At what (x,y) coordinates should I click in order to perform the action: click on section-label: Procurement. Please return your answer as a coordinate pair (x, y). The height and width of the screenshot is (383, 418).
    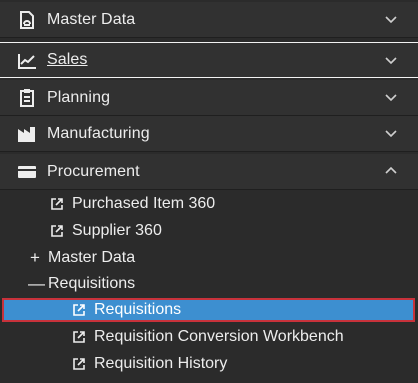
    Looking at the image, I should click on (93, 171).